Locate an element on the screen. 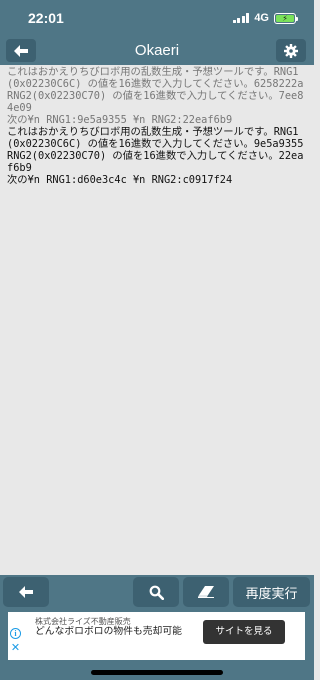  gear-icon is located at coordinates (291, 50).